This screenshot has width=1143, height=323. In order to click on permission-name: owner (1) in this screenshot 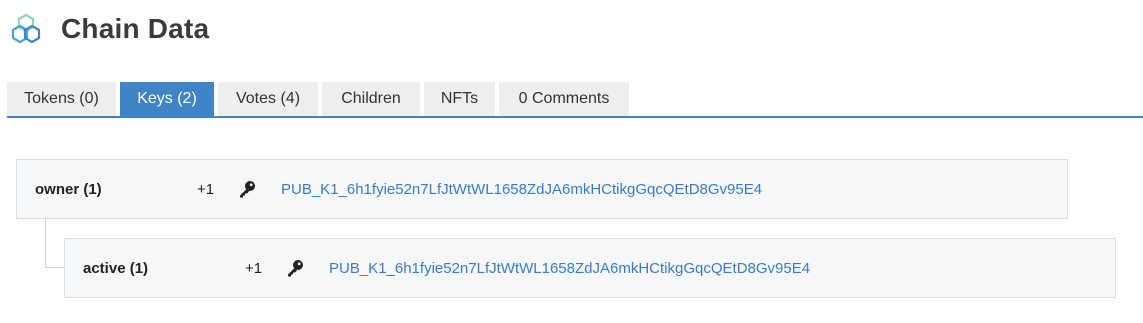, I will do `click(68, 189)`.